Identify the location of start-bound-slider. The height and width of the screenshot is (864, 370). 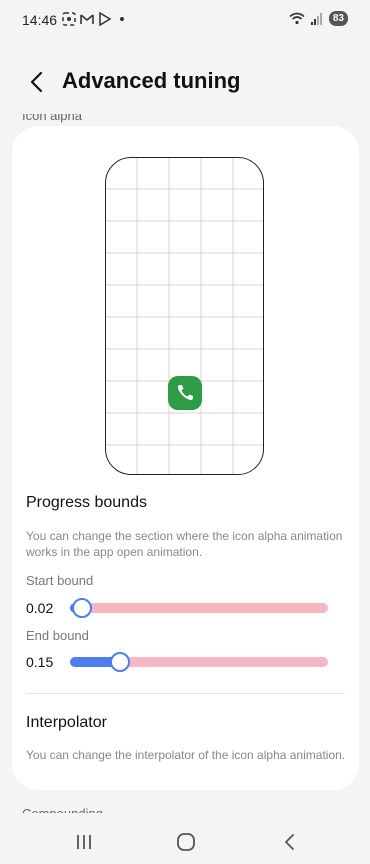
(199, 608).